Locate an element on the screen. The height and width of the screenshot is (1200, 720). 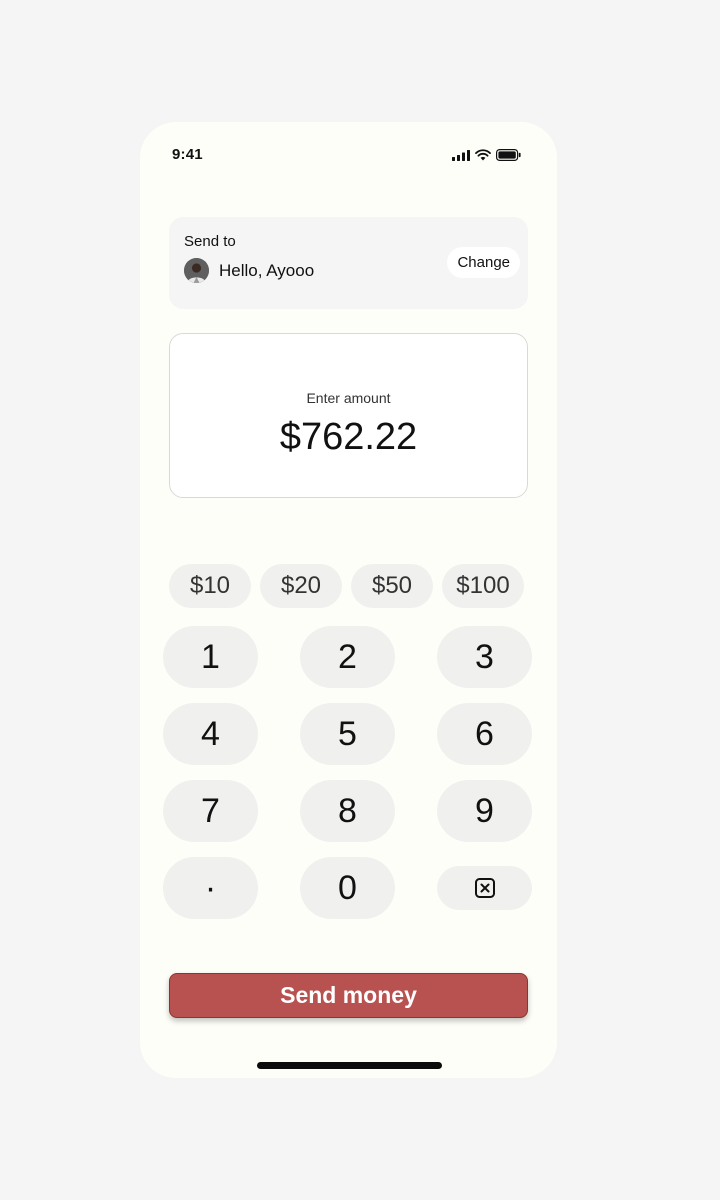
recipient-name: Hello, Ayooo is located at coordinates (267, 270).